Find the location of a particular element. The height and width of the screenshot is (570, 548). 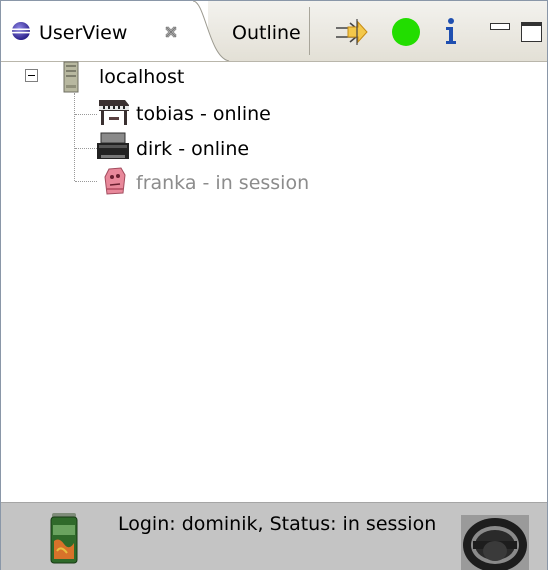

tab-bar: UserView Outline is located at coordinates (274, 31).